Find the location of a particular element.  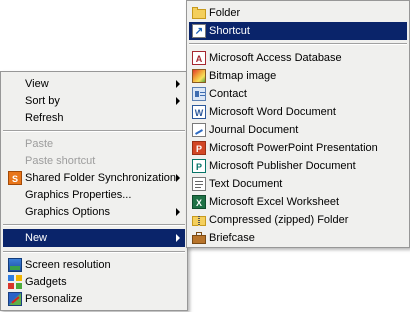

new-item-journal-document: Journal Document is located at coordinates (298, 130).